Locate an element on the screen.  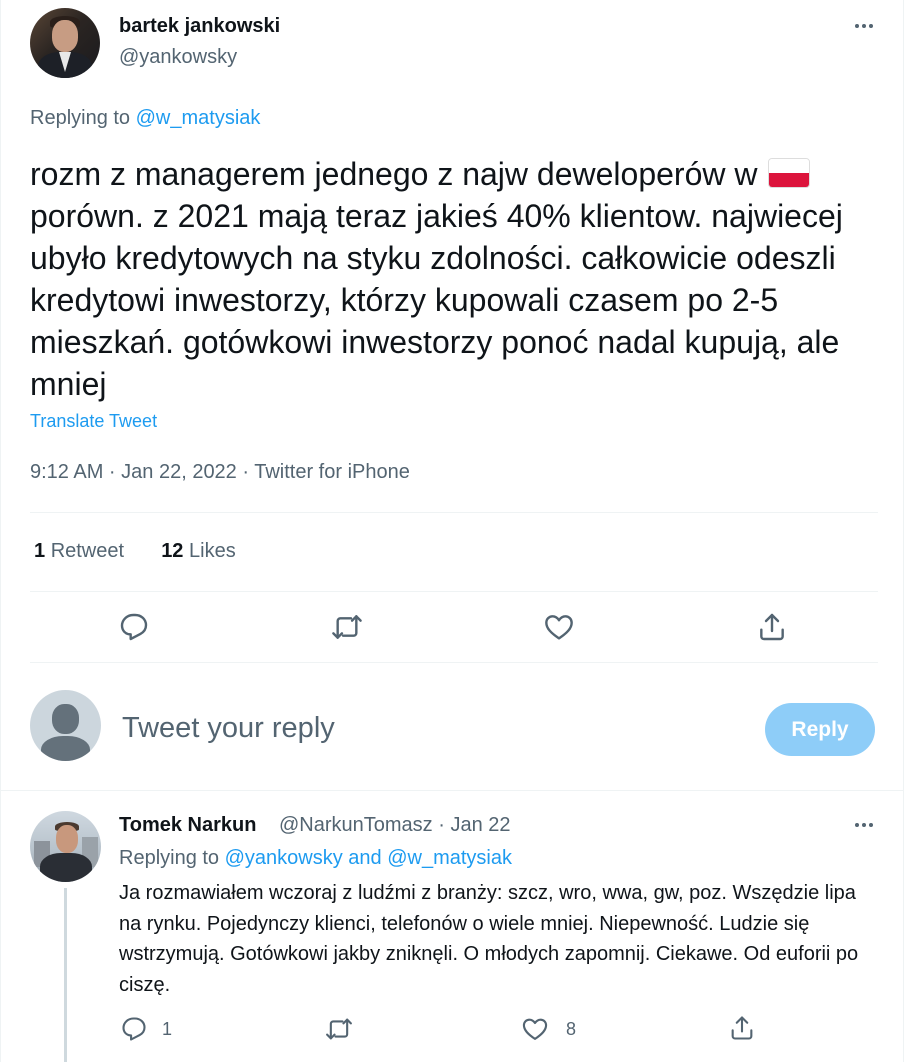
author-handle: @yankowsky is located at coordinates (178, 57).